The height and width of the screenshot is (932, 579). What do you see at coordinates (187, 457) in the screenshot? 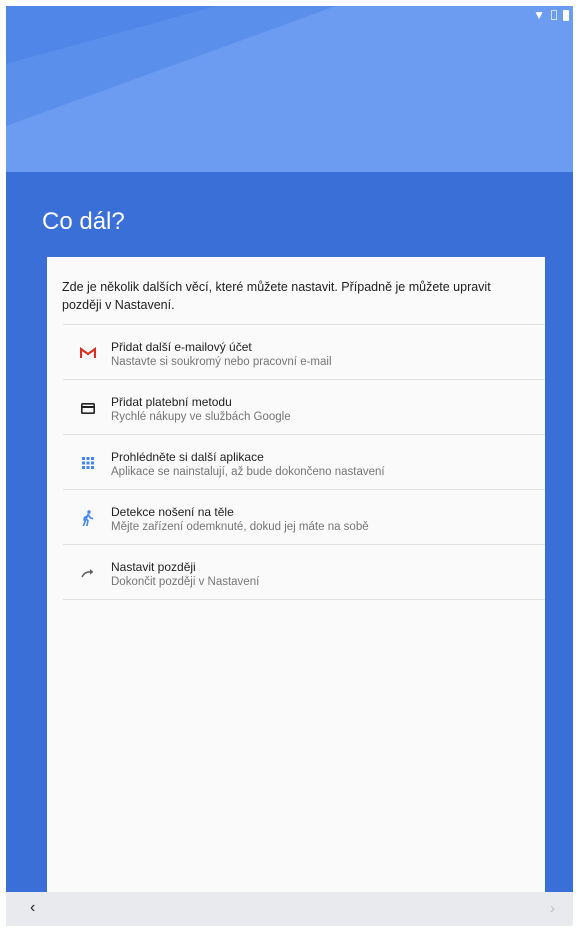
I see `list-item-title: Prohlédněte si další aplikace` at bounding box center [187, 457].